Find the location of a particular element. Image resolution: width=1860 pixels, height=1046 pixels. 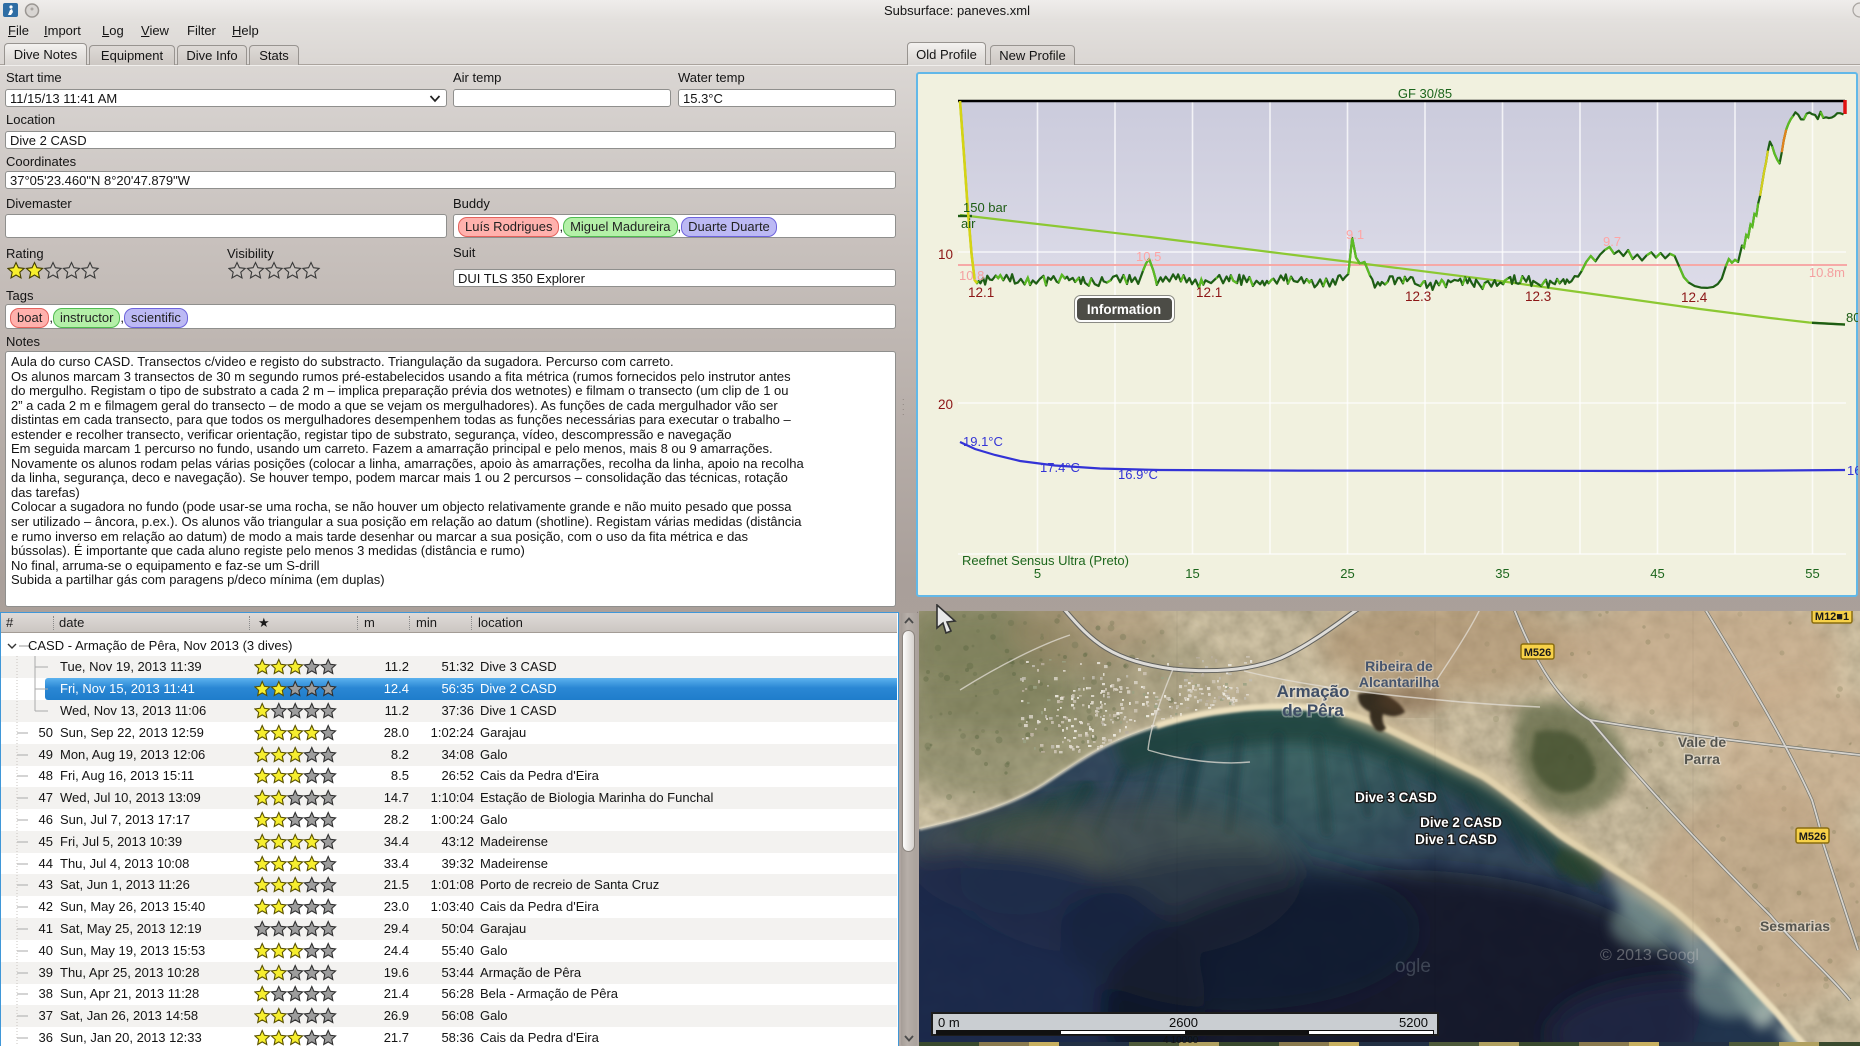

svg-text: 10.5 is located at coordinates (1148, 256).